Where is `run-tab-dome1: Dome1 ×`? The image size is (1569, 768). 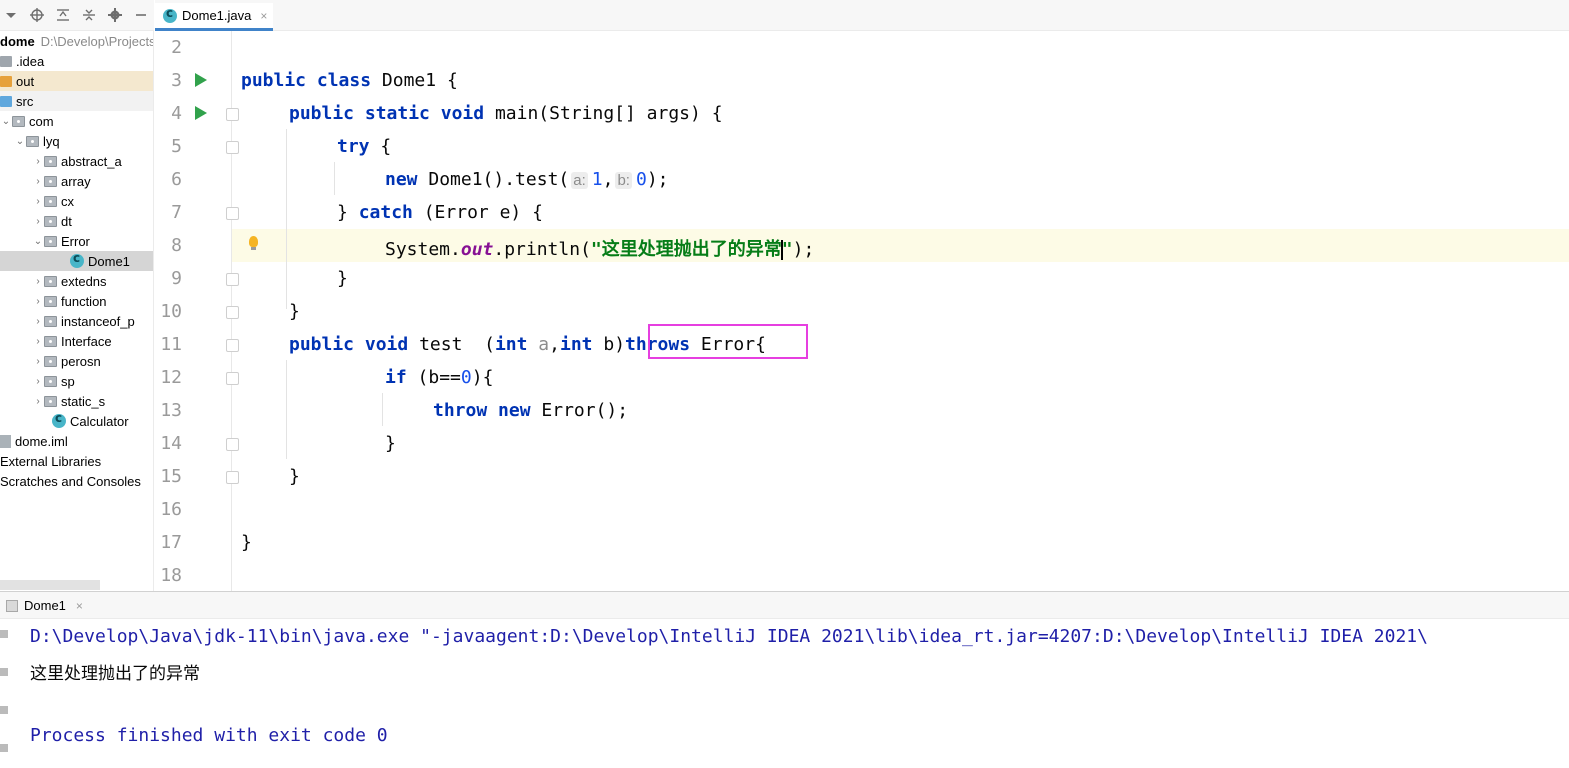 run-tab-dome1: Dome1 × is located at coordinates (41, 605).